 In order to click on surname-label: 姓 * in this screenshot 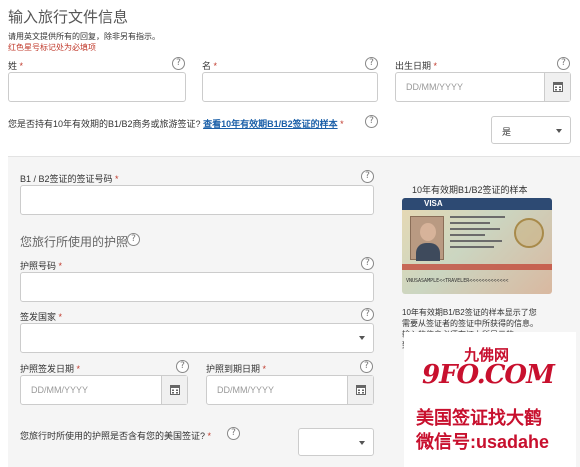, I will do `click(16, 66)`.